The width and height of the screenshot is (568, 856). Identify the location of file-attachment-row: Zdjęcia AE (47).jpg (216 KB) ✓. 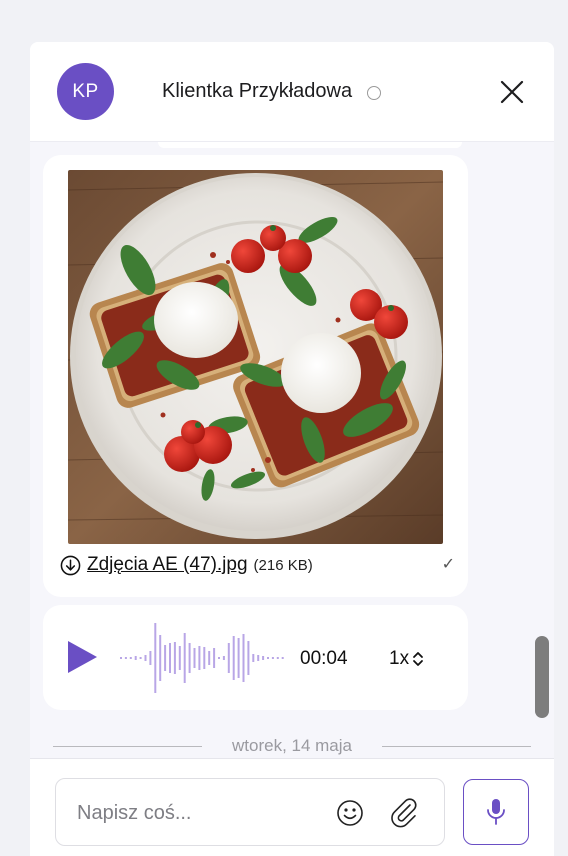
(257, 565).